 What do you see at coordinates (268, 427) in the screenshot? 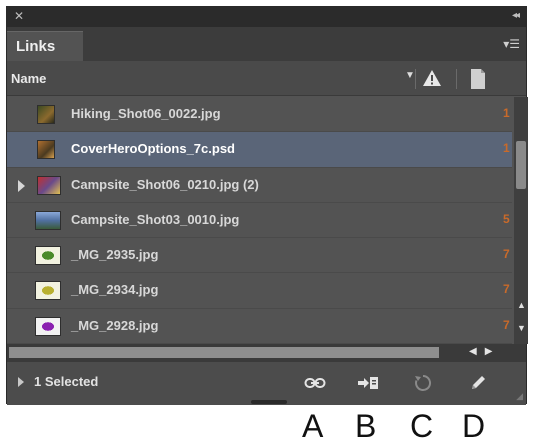
I see `callout-labels: ABCD` at bounding box center [268, 427].